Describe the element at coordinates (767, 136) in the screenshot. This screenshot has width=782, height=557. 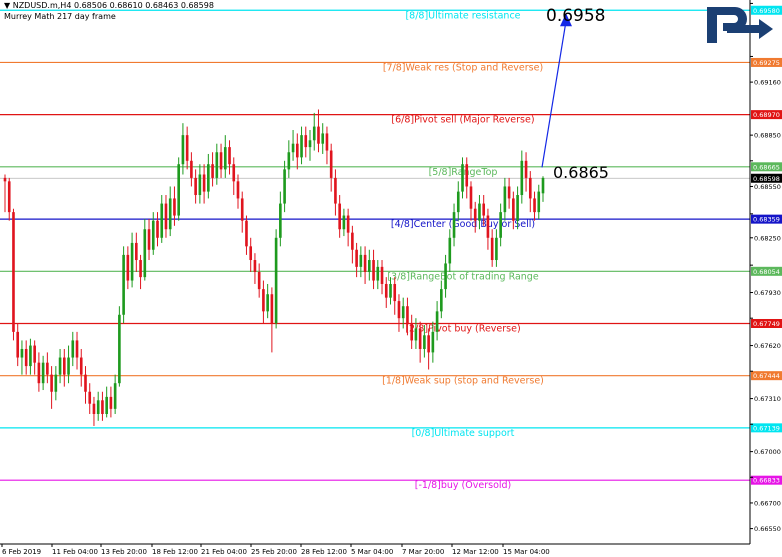
I see `y-tick-label: 0.68850` at that location.